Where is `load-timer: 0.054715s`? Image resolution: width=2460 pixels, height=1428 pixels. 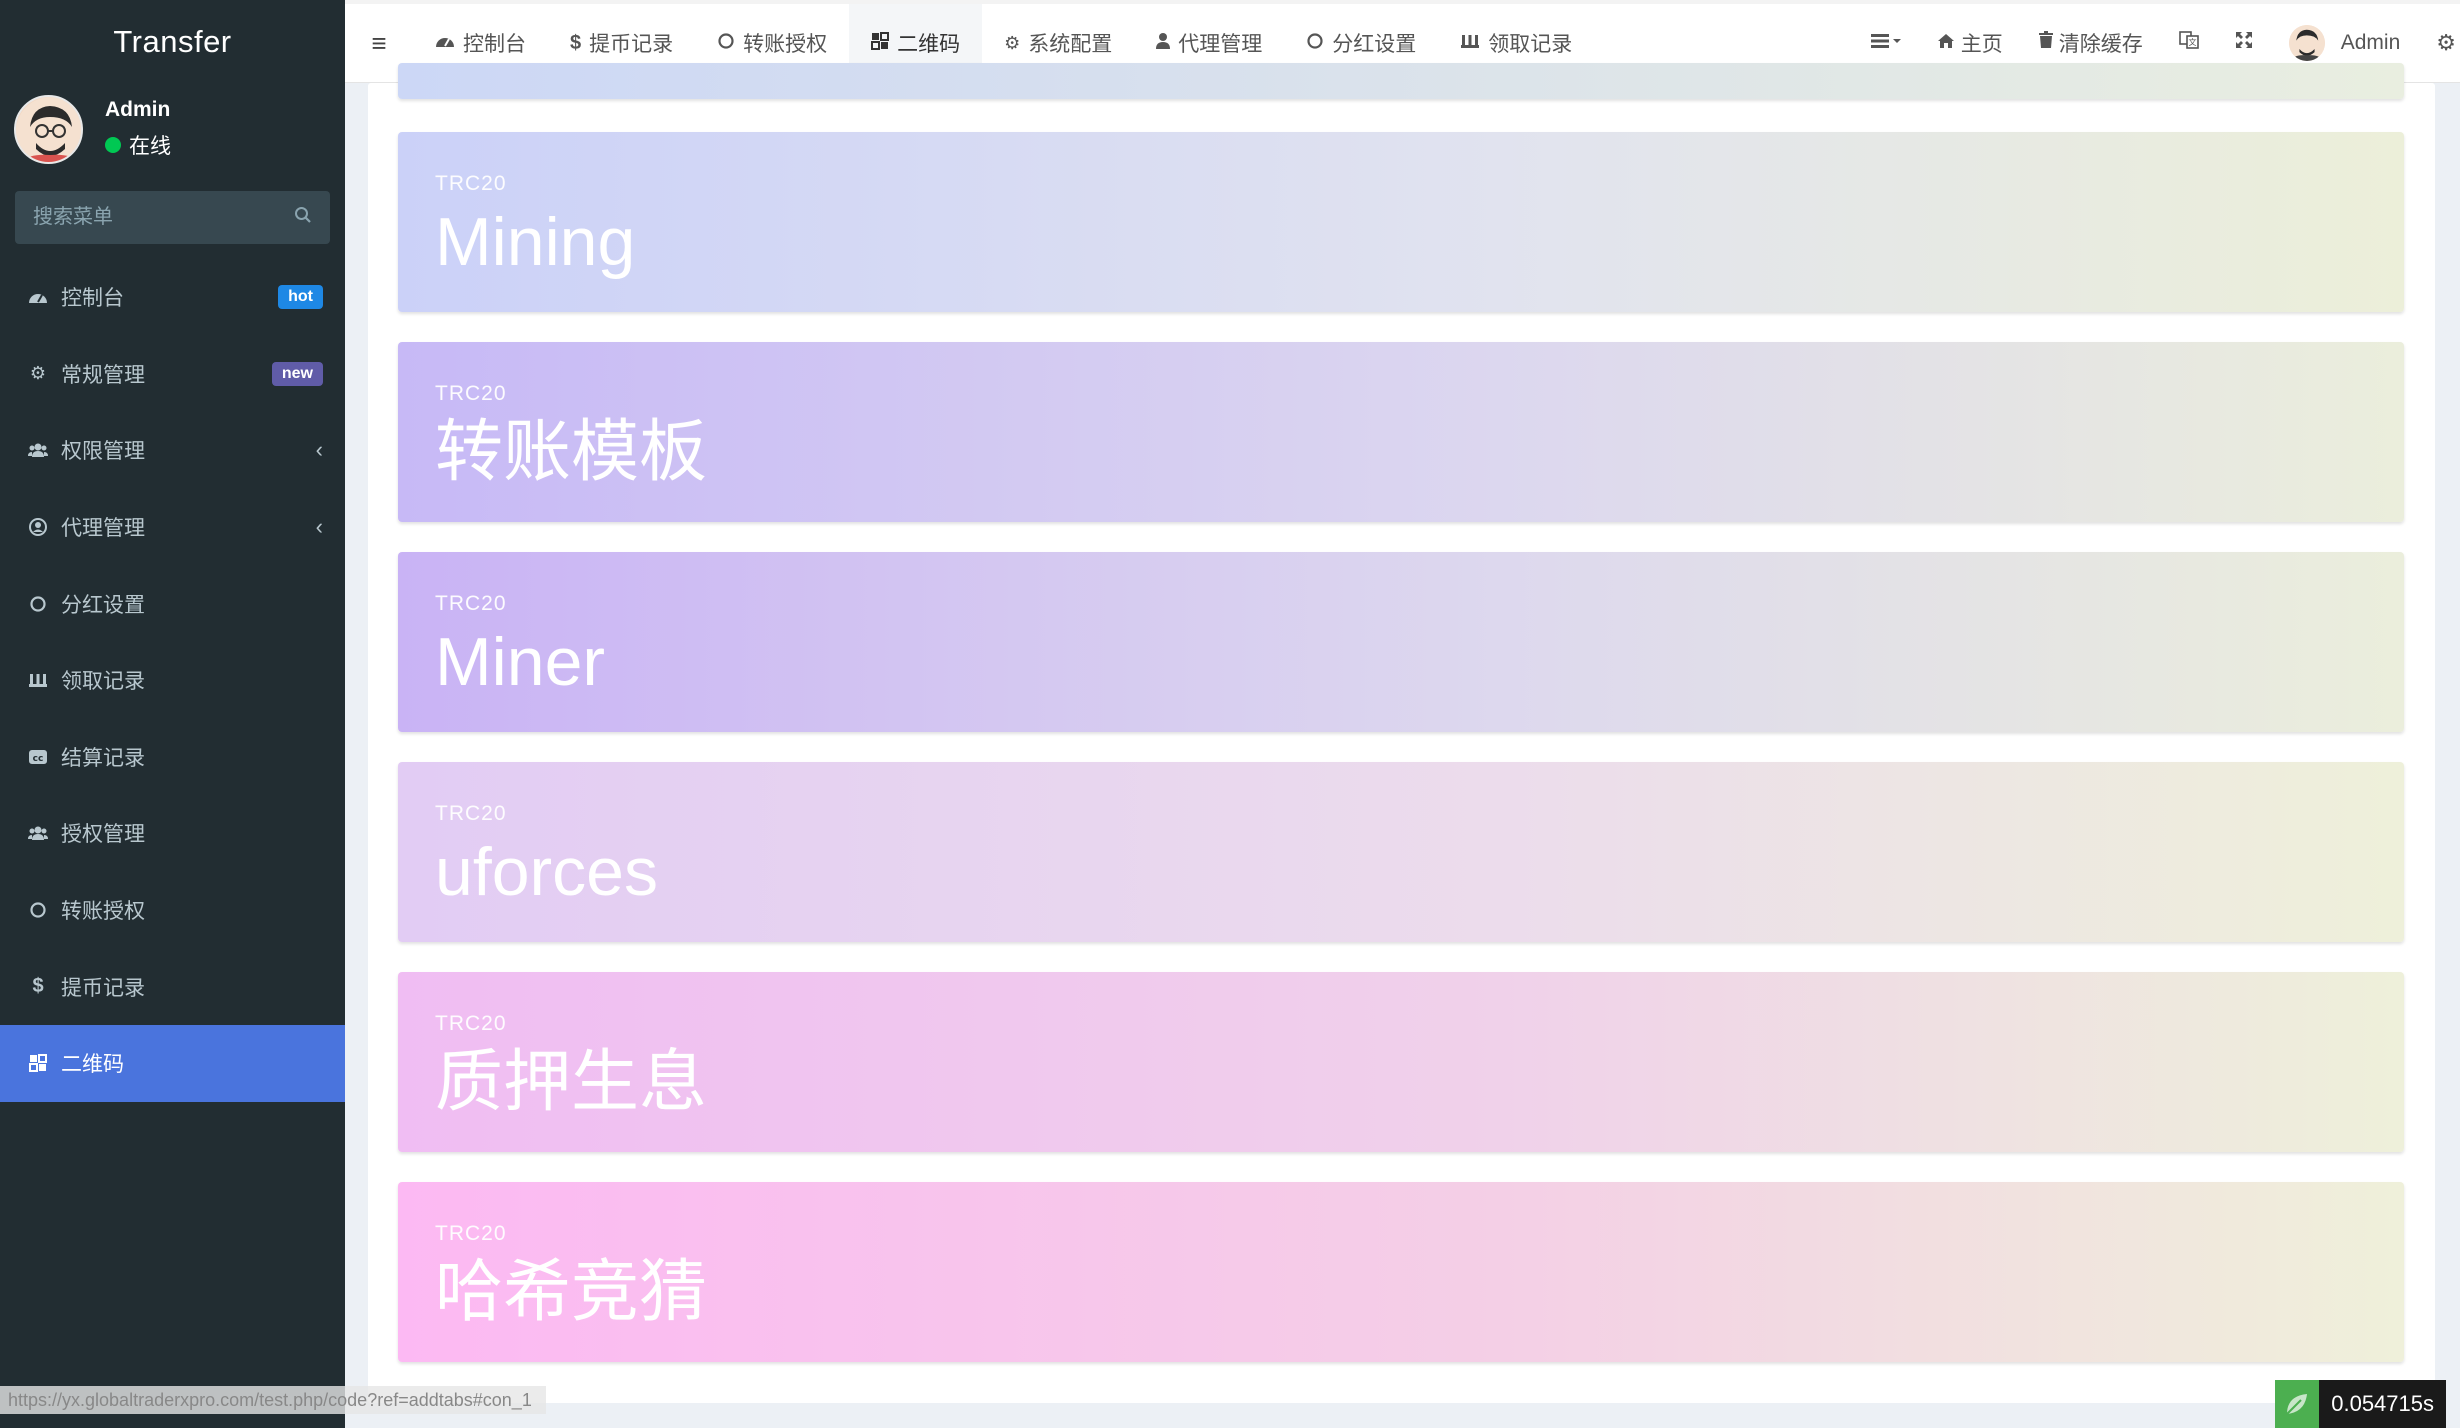 load-timer: 0.054715s is located at coordinates (2360, 1404).